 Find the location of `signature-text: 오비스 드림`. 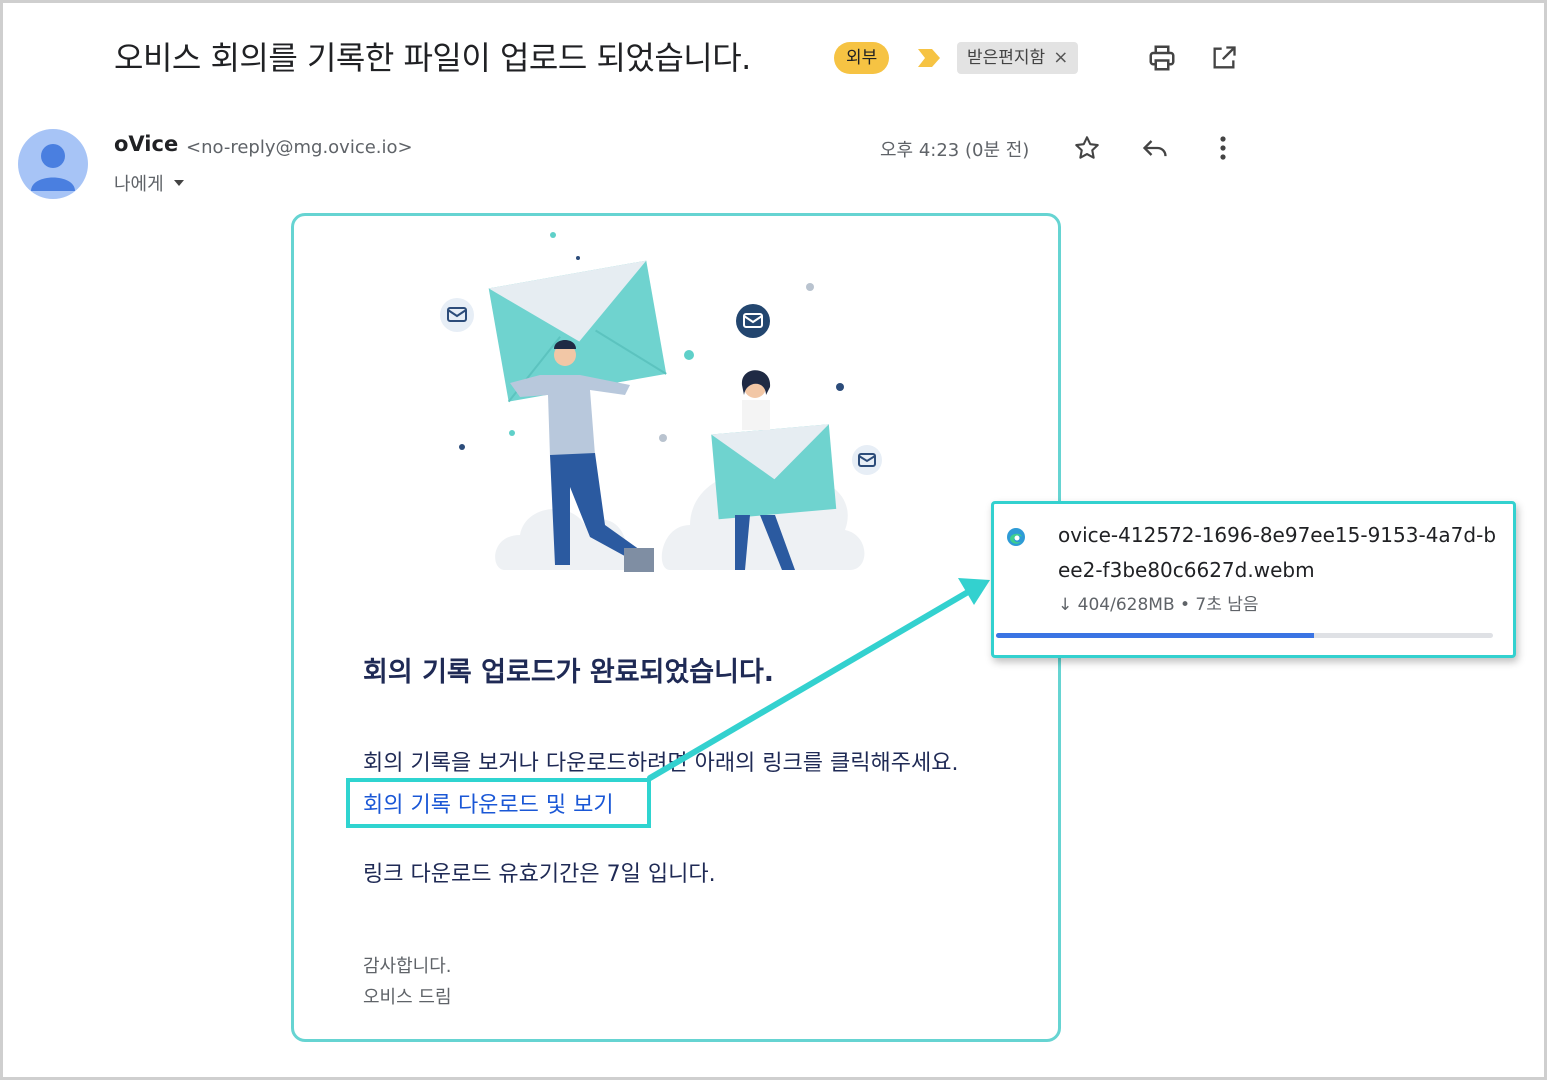

signature-text: 오비스 드림 is located at coordinates (407, 997).